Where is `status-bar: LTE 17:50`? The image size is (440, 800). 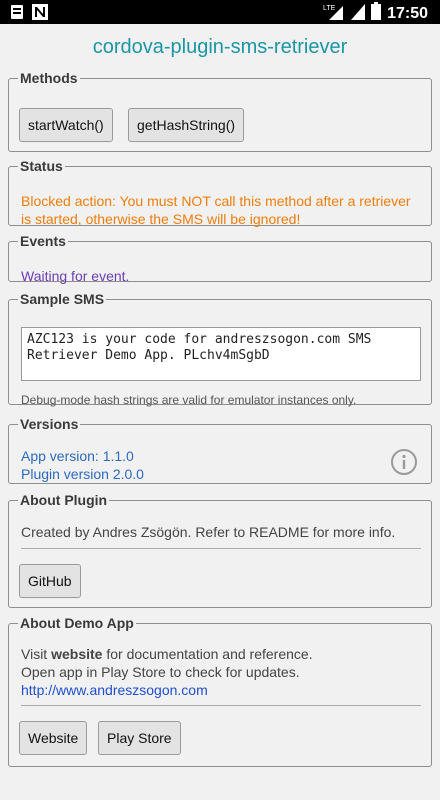
status-bar: LTE 17:50 is located at coordinates (220, 12).